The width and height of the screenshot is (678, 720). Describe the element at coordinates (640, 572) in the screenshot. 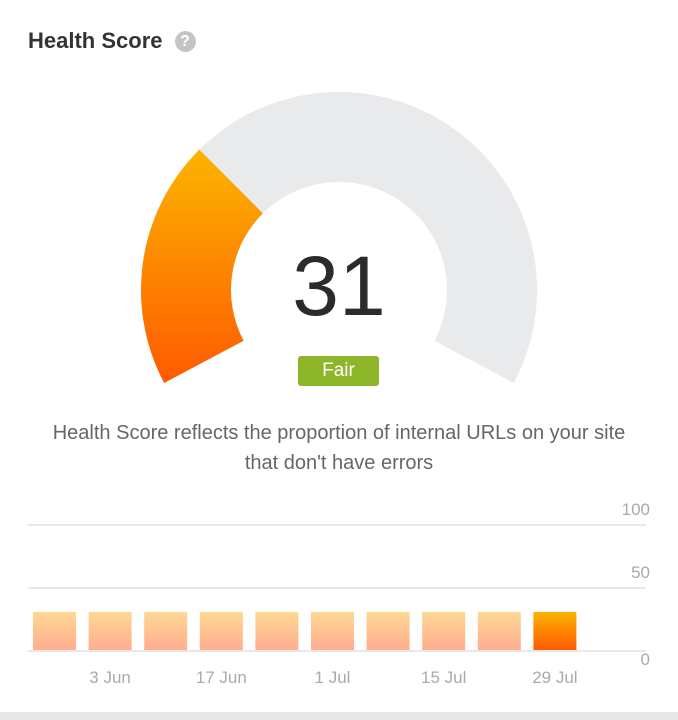

I see `y-tick-label: 50` at that location.